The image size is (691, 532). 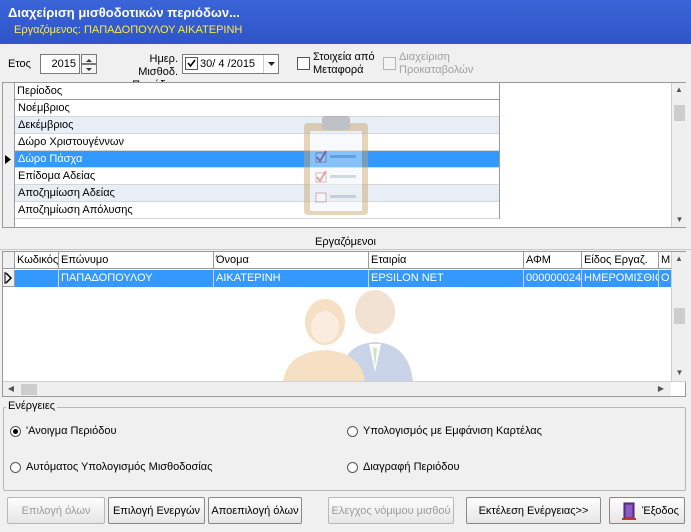 I want to click on employees-hscroll-thumb, so click(x=29, y=389).